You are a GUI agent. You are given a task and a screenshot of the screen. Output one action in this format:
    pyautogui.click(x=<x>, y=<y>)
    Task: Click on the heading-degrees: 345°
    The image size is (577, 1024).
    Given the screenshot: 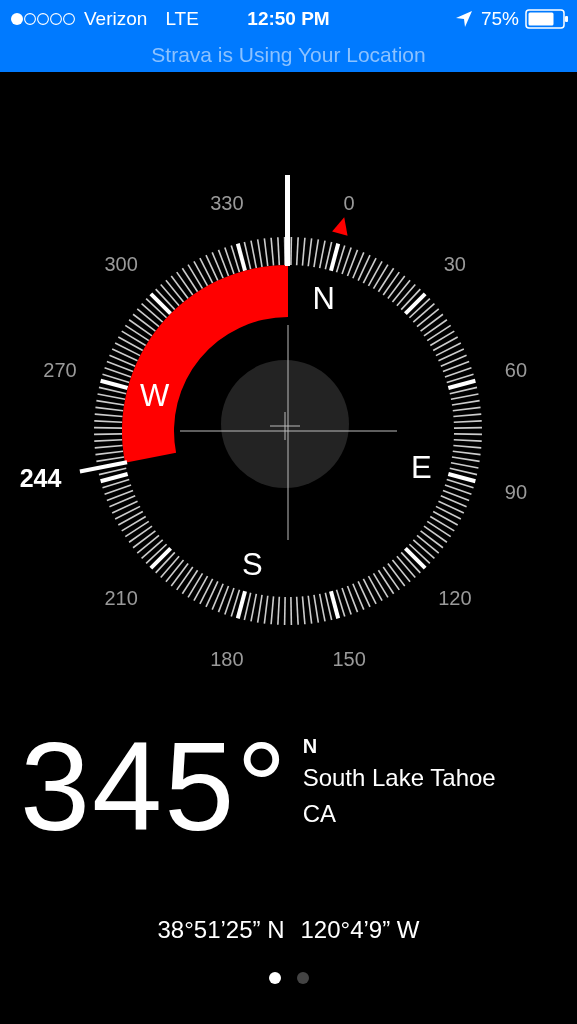 What is the action you would take?
    pyautogui.click(x=154, y=787)
    